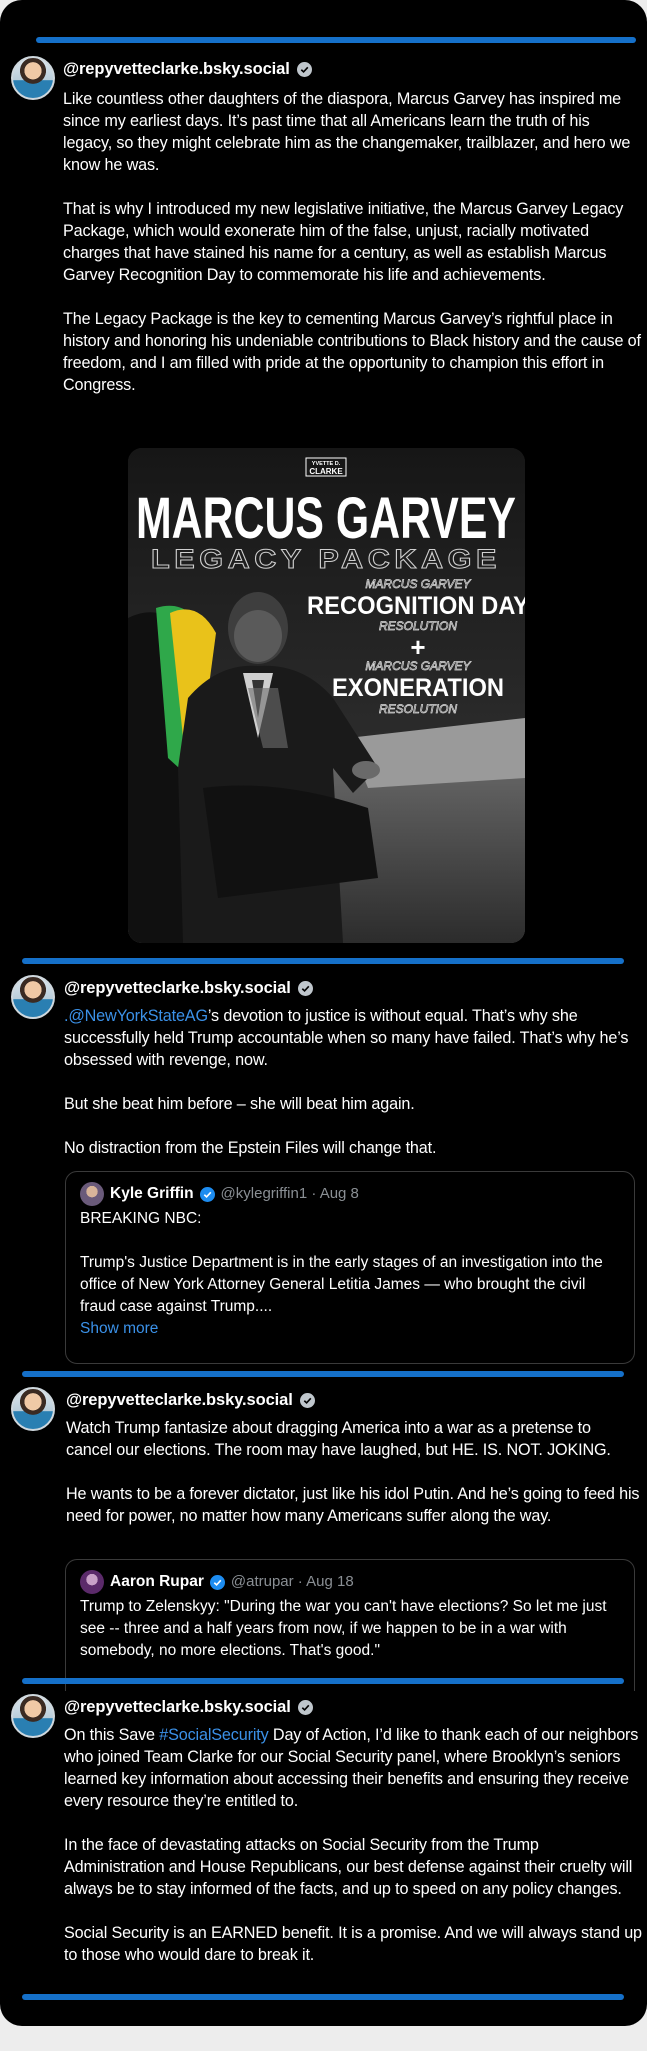 The width and height of the screenshot is (647, 2051). I want to click on quote-header: Aaron Rupar @atrupar · Aug 18, so click(350, 1582).